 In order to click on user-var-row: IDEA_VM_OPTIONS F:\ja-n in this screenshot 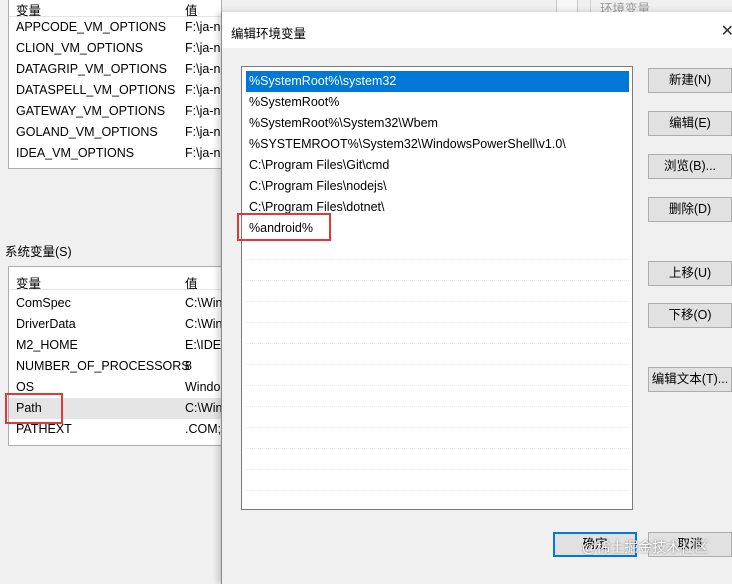, I will do `click(115, 153)`.